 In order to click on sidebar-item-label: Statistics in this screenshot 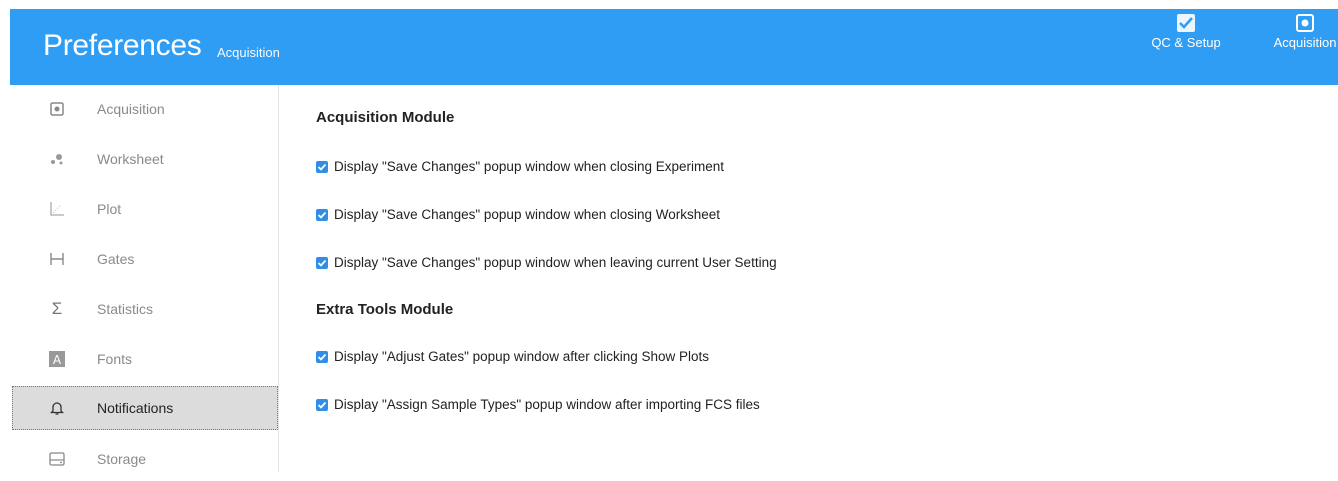, I will do `click(125, 309)`.